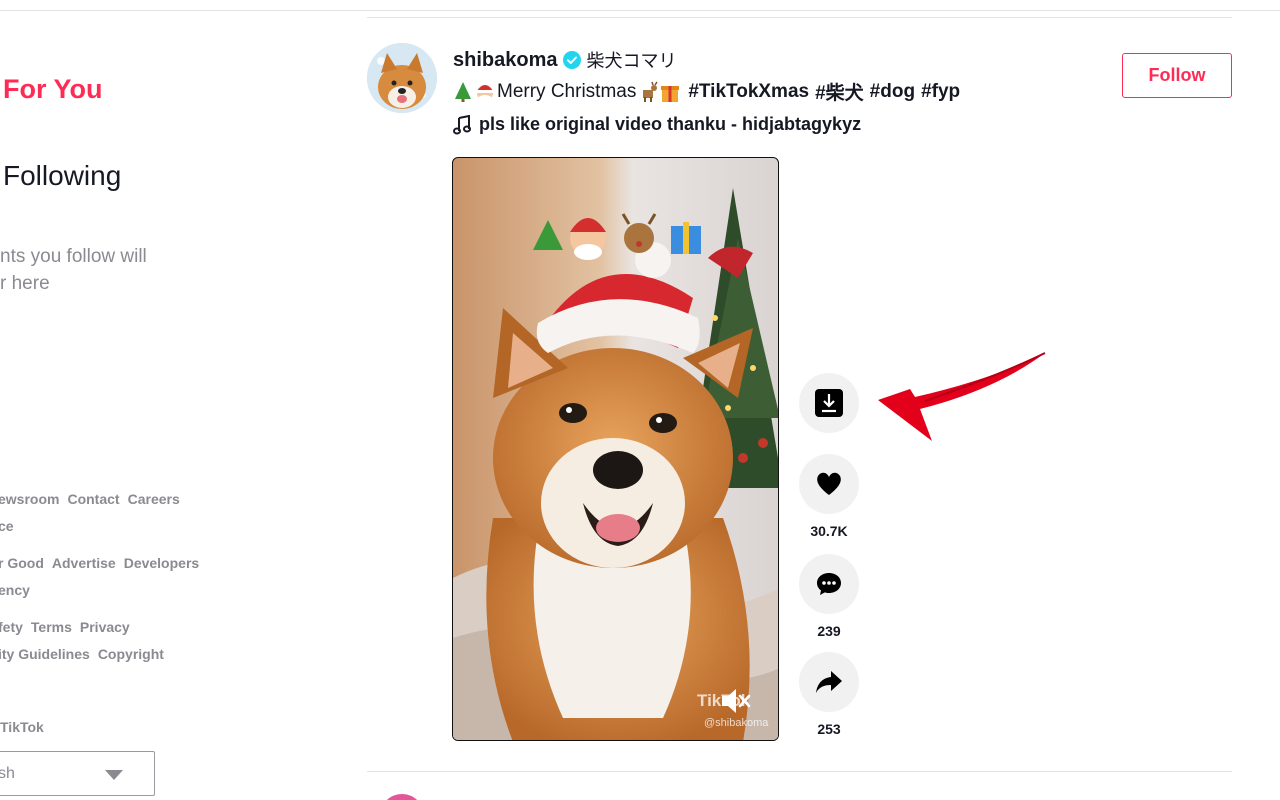 This screenshot has height=800, width=1280. Describe the element at coordinates (402, 797) in the screenshot. I see `next-post-avatar` at that location.